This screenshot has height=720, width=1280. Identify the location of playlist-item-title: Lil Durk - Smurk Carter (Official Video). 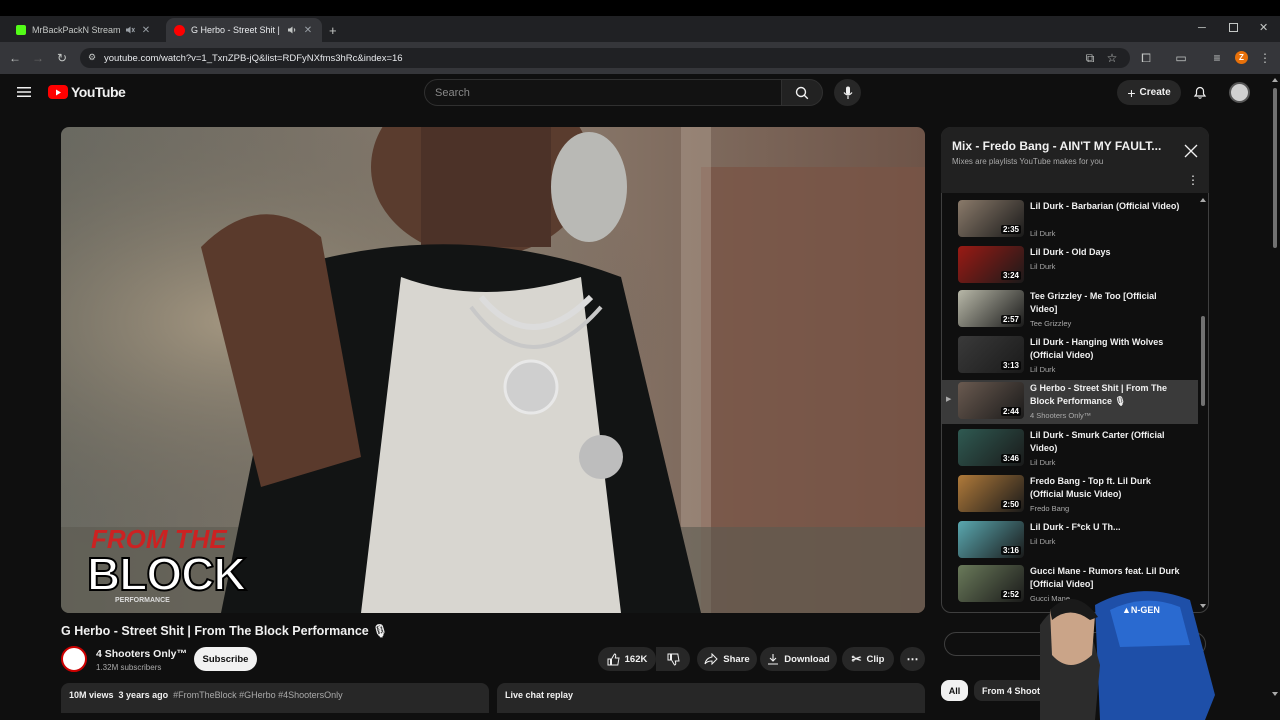
(1105, 442).